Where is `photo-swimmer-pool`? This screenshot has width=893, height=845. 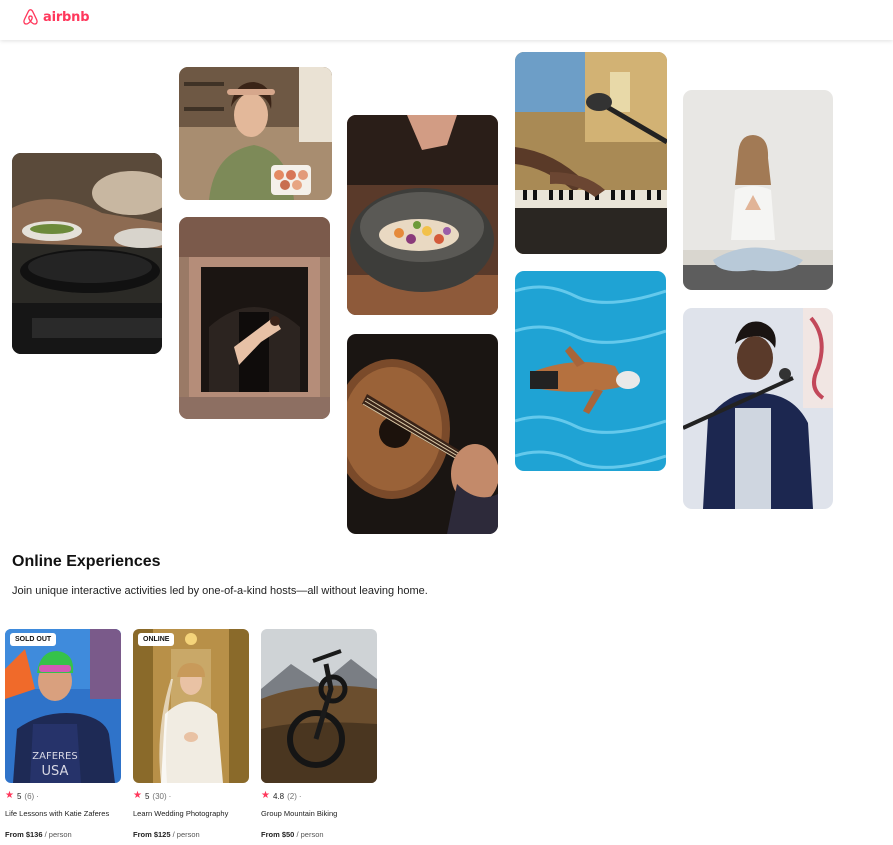 photo-swimmer-pool is located at coordinates (590, 371).